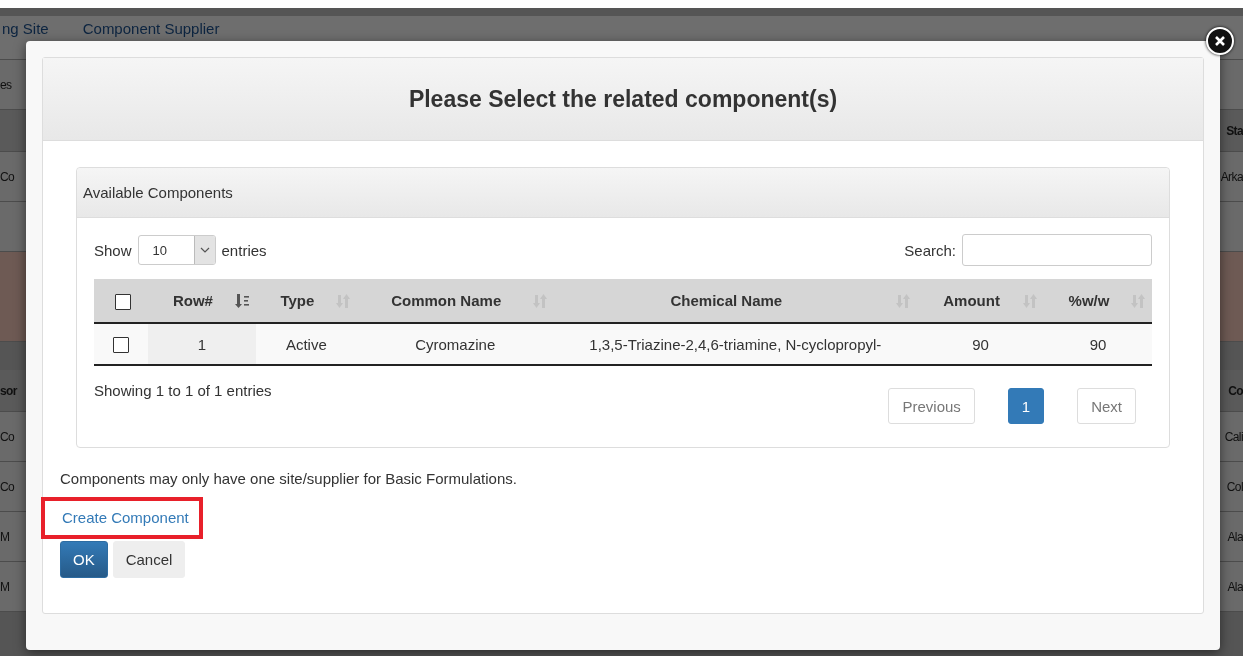  What do you see at coordinates (306, 301) in the screenshot?
I see `column-header: Type` at bounding box center [306, 301].